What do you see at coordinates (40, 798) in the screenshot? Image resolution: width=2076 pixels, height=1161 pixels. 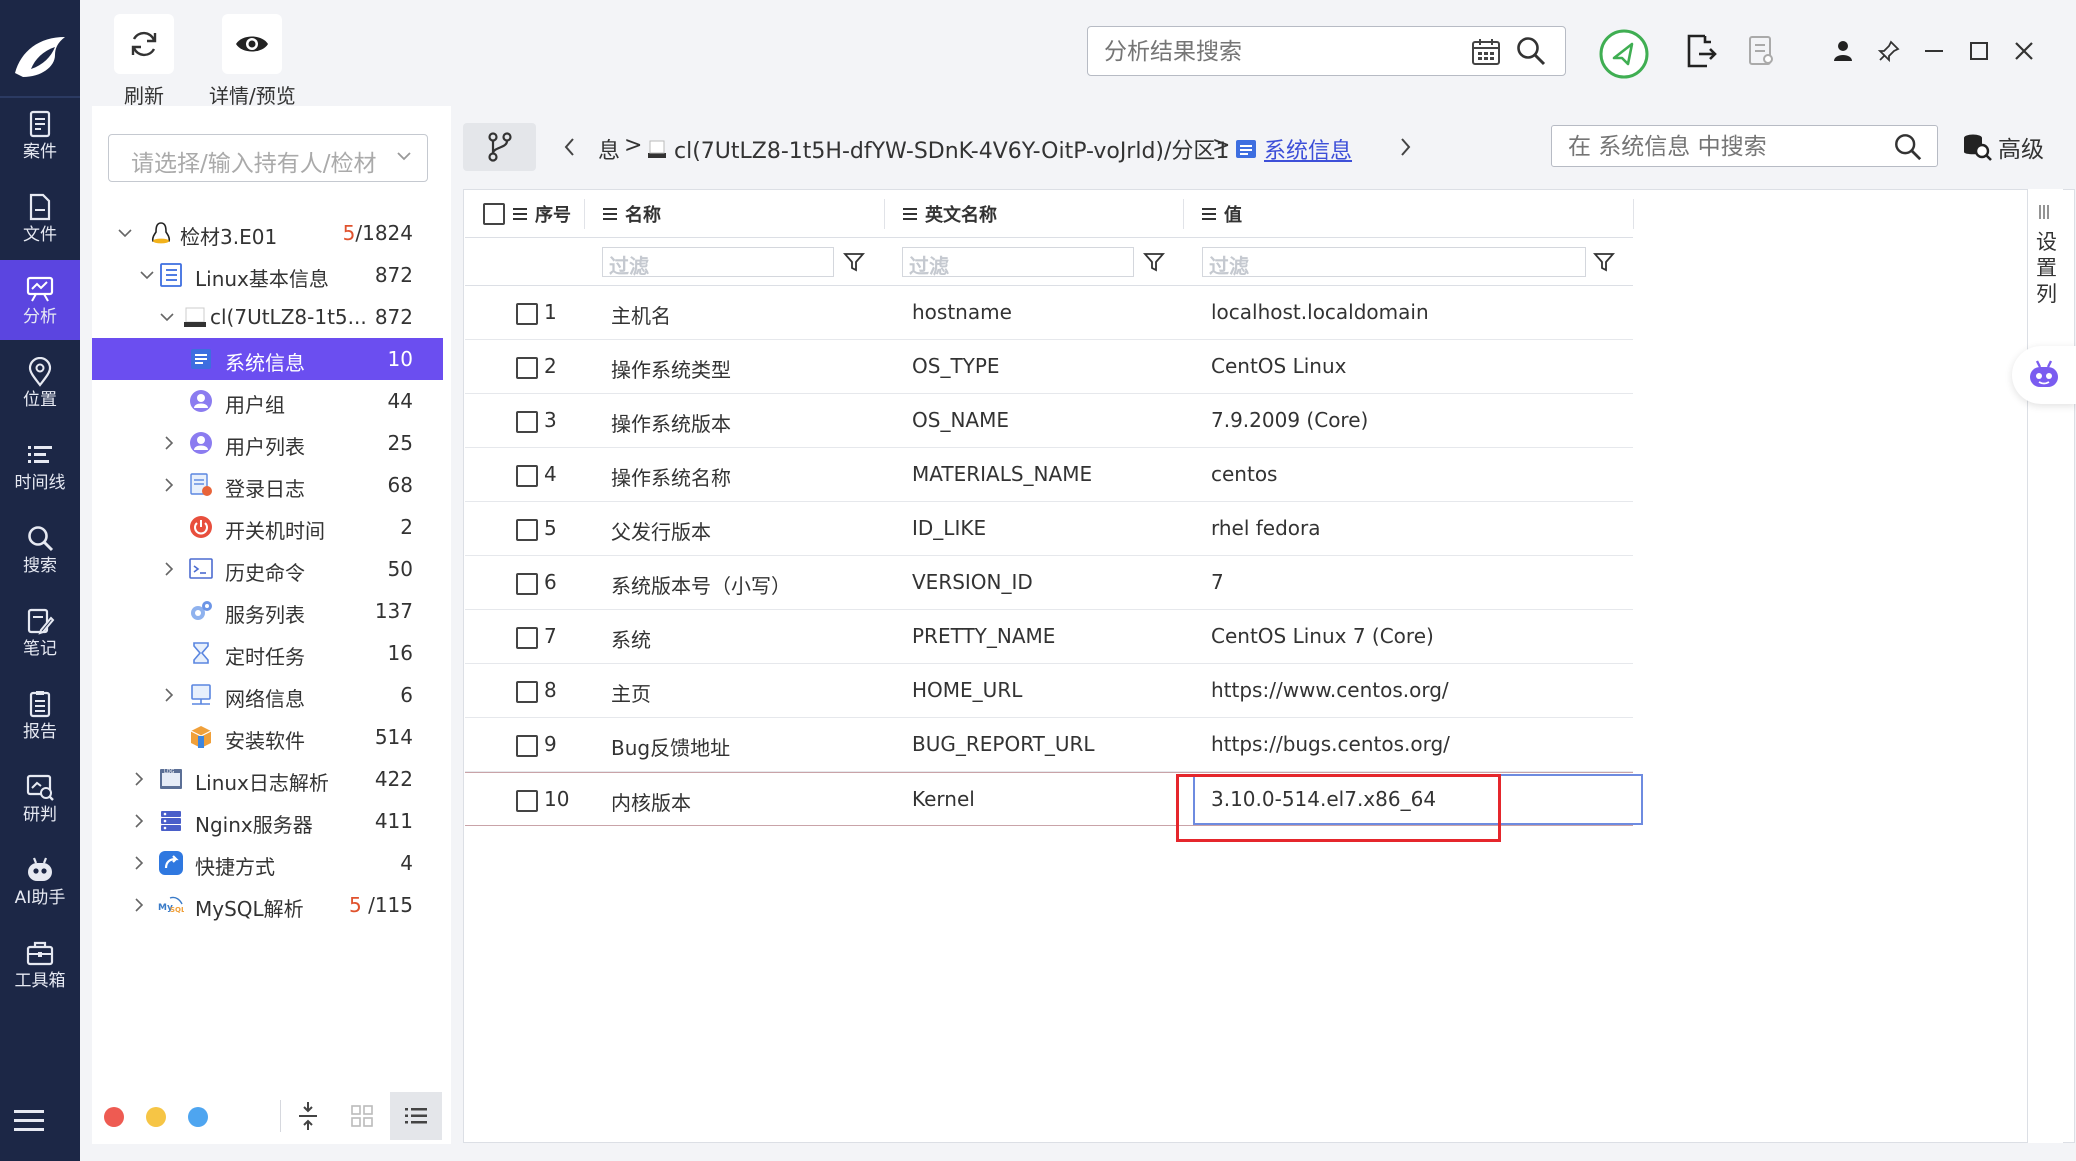 I see `nav-item-judge: 研判` at bounding box center [40, 798].